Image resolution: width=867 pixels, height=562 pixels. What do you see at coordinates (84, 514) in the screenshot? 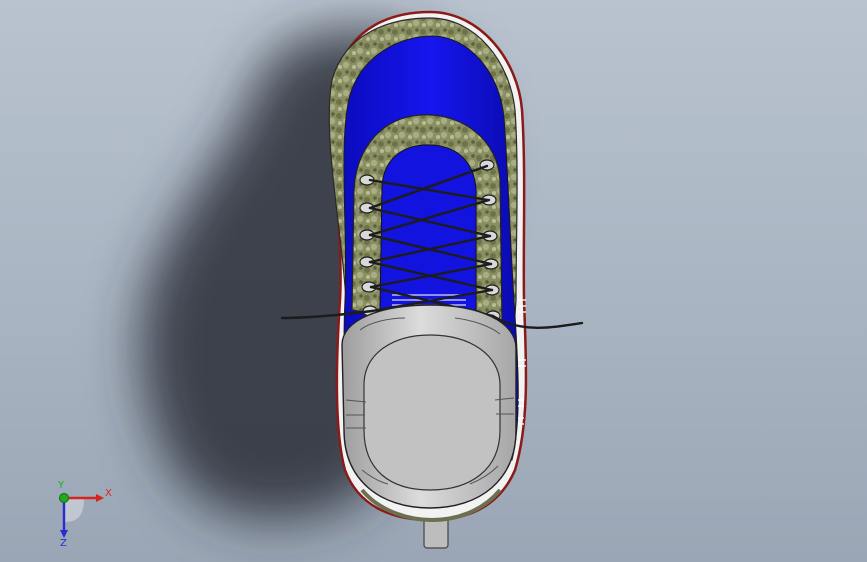
I see `orientation-triad: X Y Z` at bounding box center [84, 514].